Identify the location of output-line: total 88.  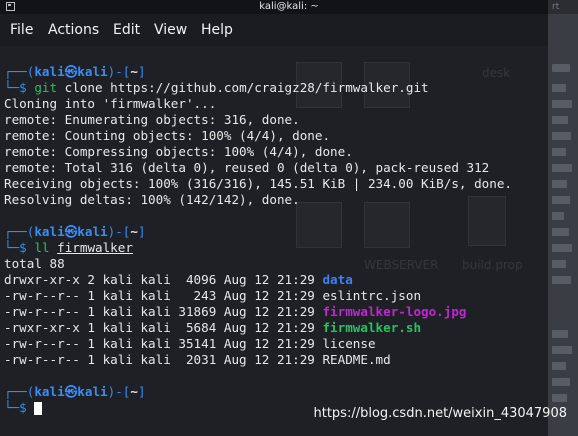
(34, 263).